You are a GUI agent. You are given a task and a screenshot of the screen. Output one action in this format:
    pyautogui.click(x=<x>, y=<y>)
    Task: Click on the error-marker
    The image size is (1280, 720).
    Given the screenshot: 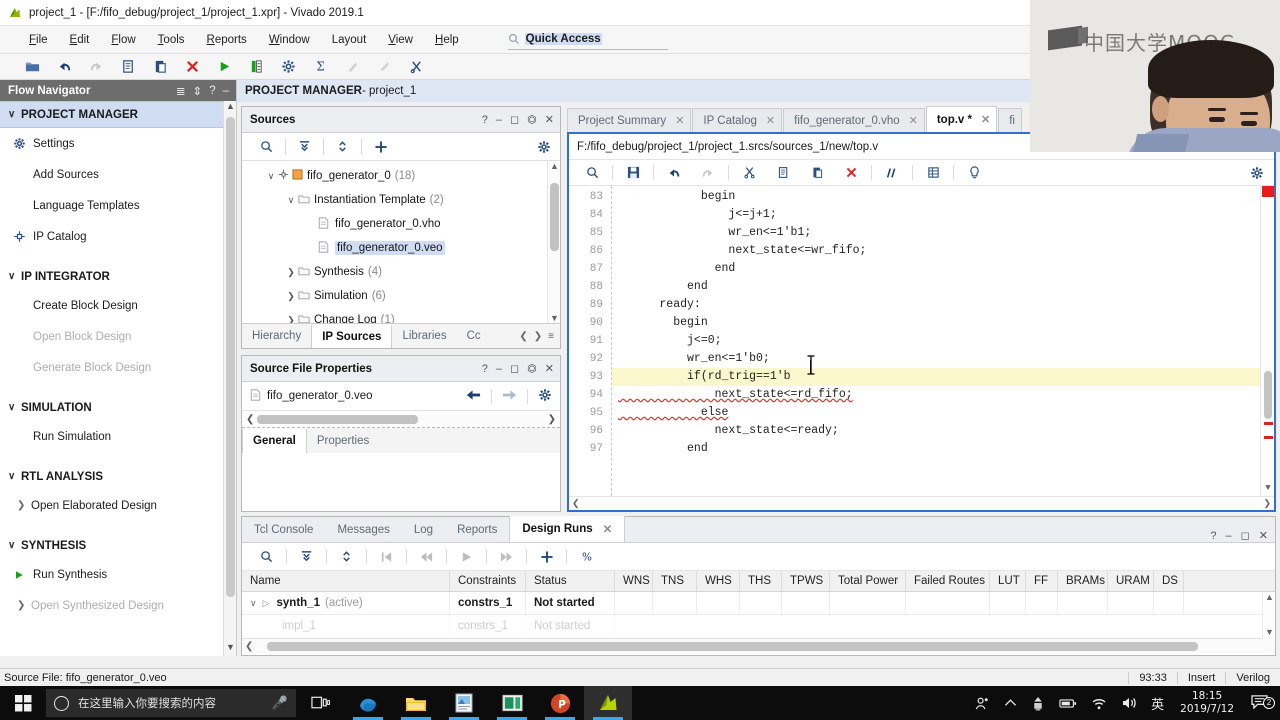 What is the action you would take?
    pyautogui.click(x=1268, y=423)
    